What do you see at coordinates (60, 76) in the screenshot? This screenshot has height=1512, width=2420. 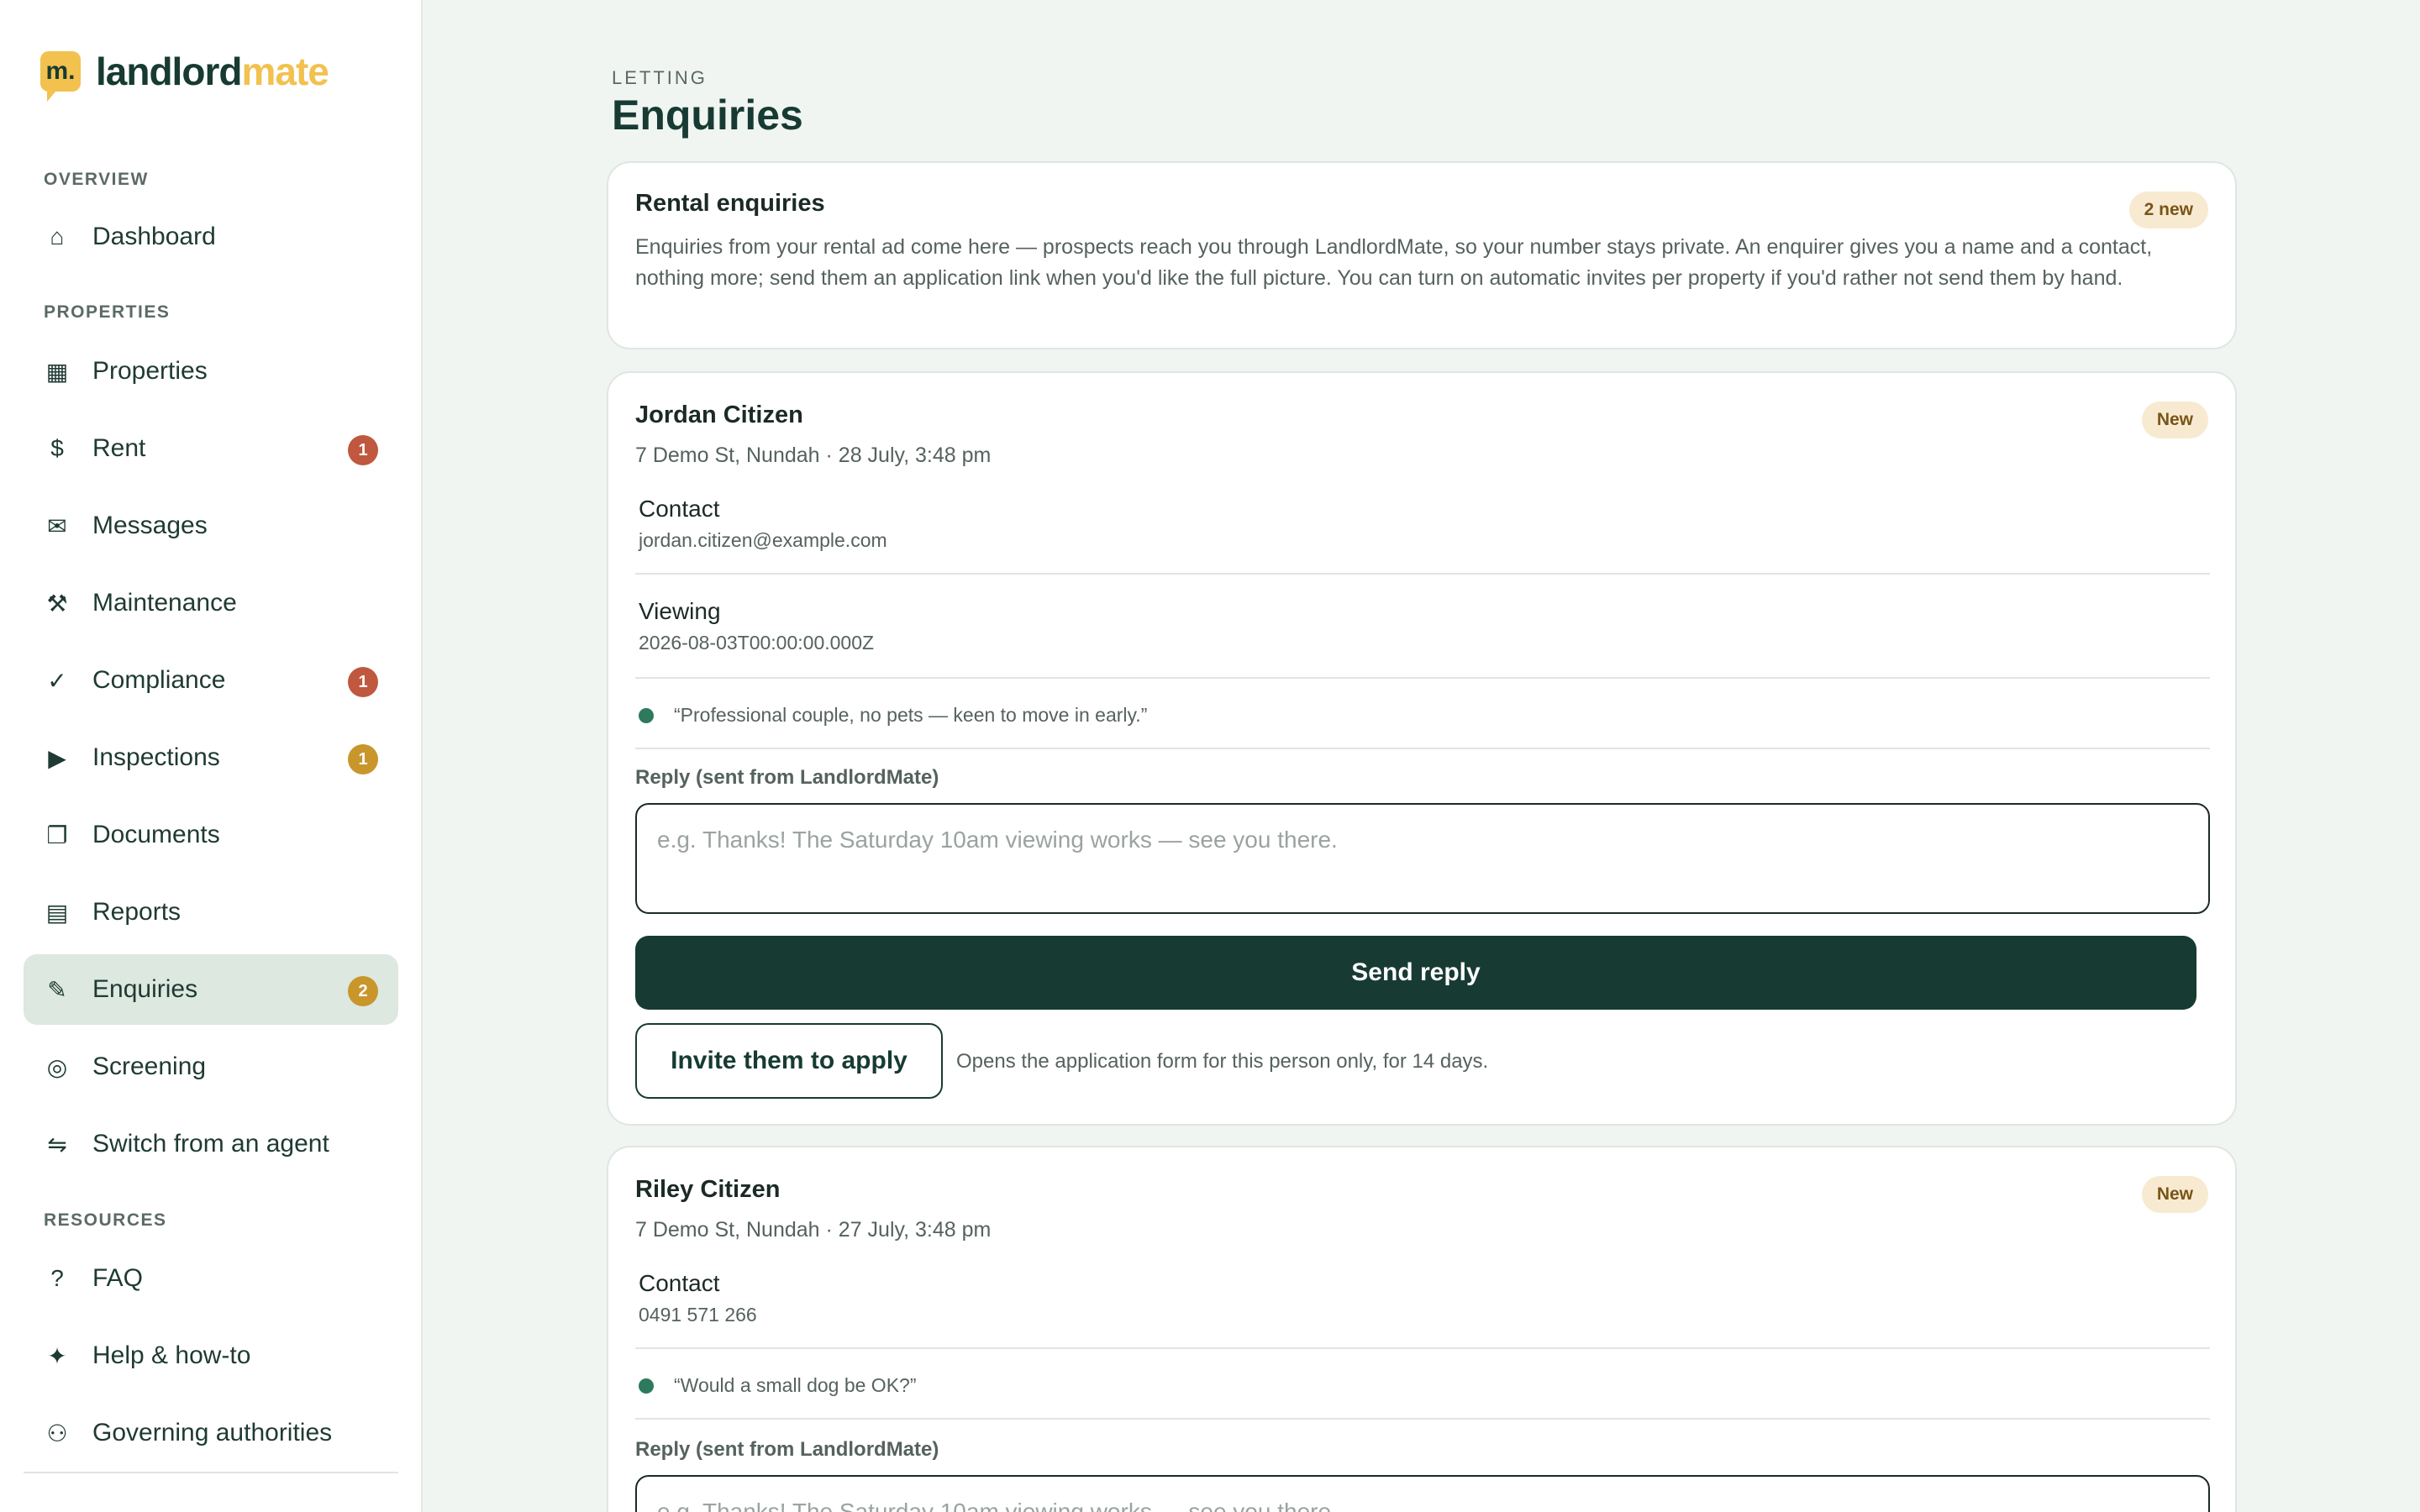 I see `logo-mark-icon: m.` at bounding box center [60, 76].